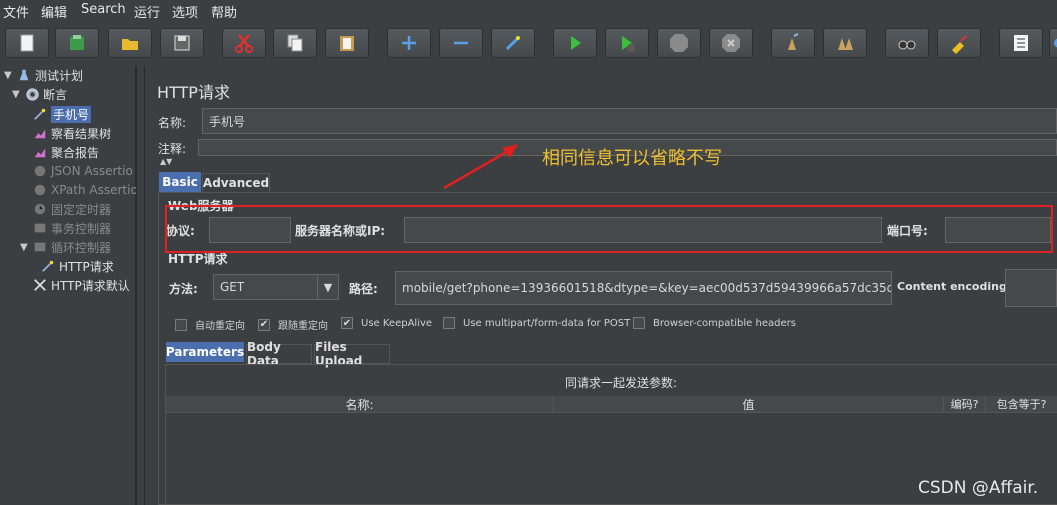 The height and width of the screenshot is (505, 1057). I want to click on highlight-box, so click(609, 229).